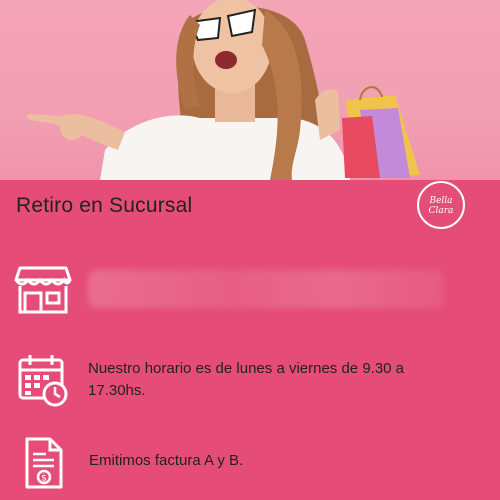 The width and height of the screenshot is (500, 500). I want to click on brand-logo-text: Bella Clara, so click(441, 206).